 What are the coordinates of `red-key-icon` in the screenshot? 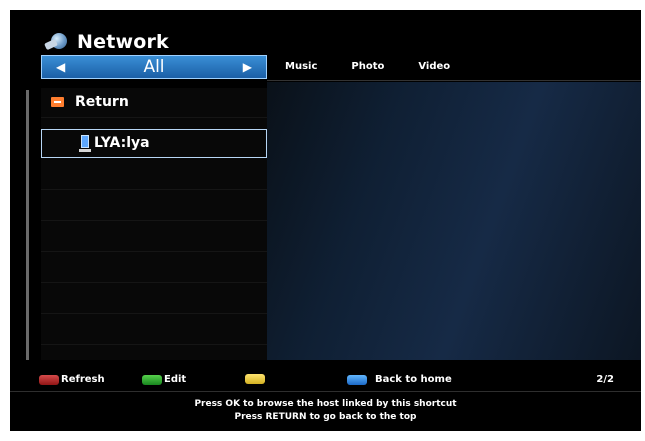 It's located at (49, 379).